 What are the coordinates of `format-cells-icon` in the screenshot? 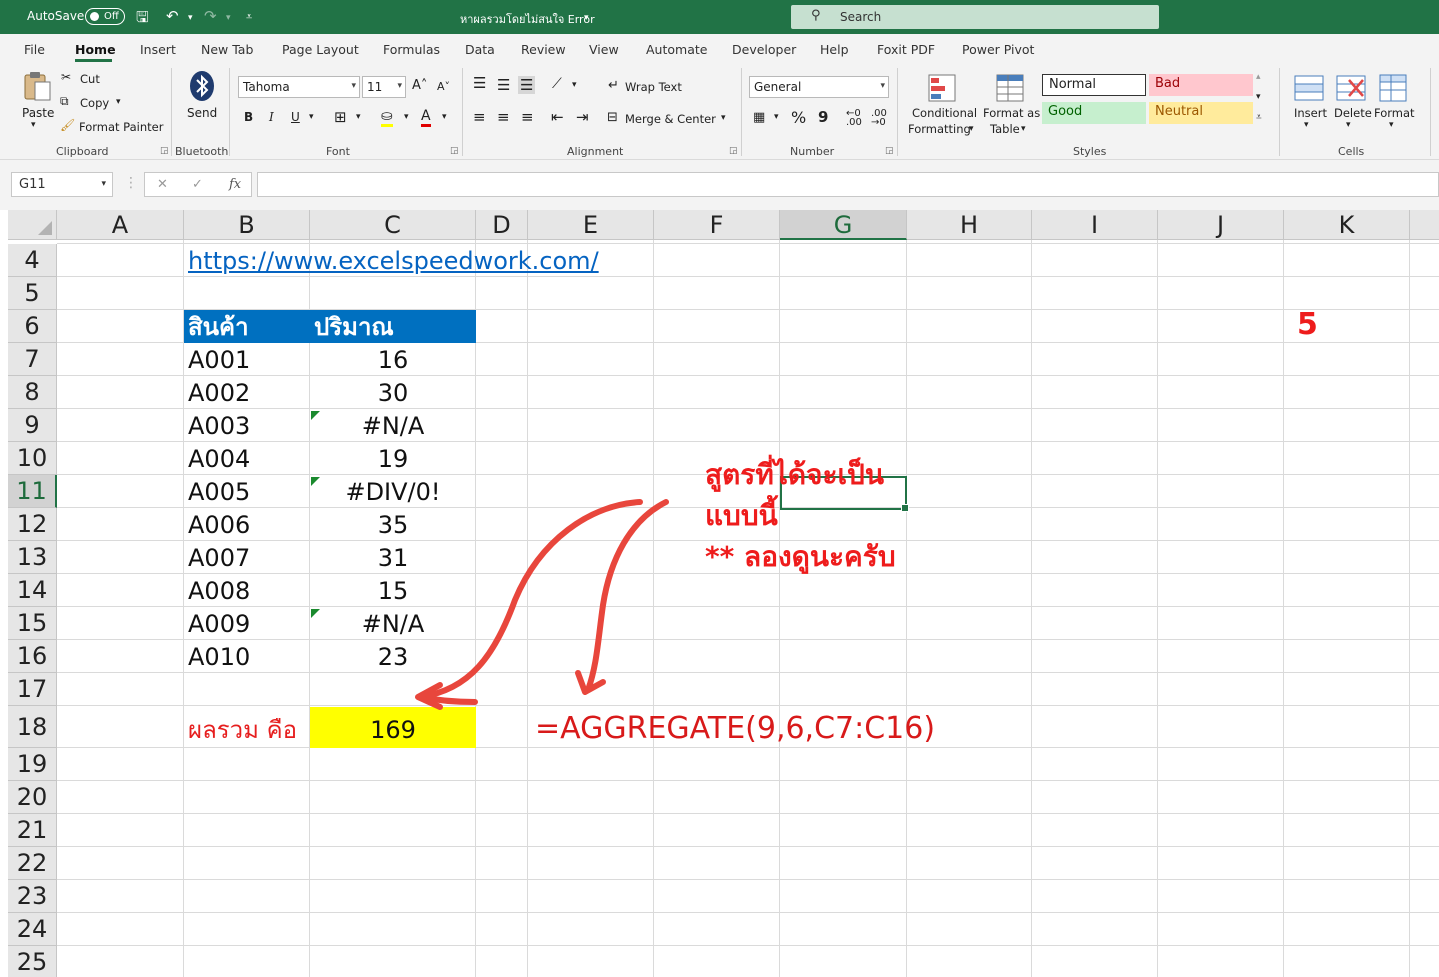 It's located at (1393, 88).